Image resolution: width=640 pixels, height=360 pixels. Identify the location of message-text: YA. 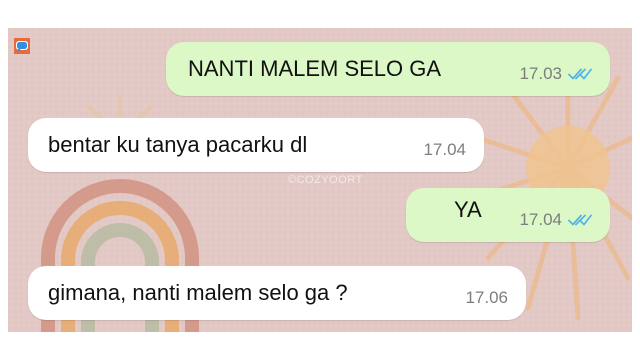
(468, 209).